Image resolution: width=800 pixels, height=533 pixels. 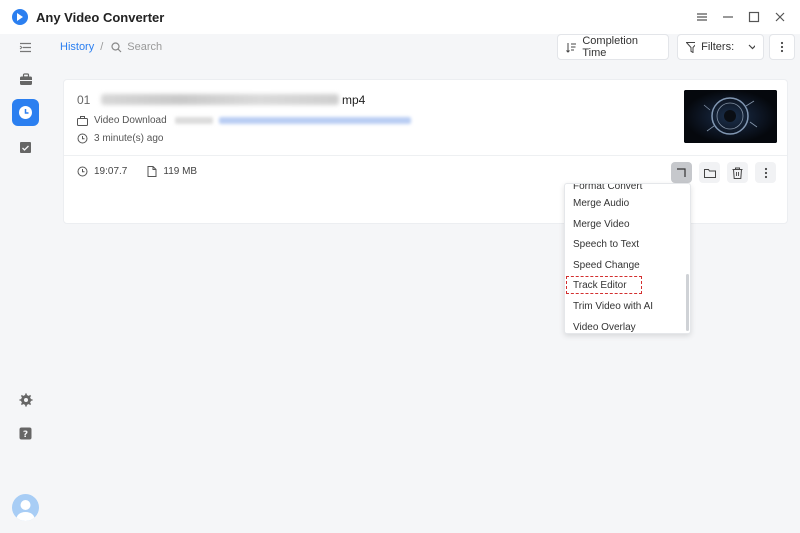 I want to click on file-icon, so click(x=152, y=171).